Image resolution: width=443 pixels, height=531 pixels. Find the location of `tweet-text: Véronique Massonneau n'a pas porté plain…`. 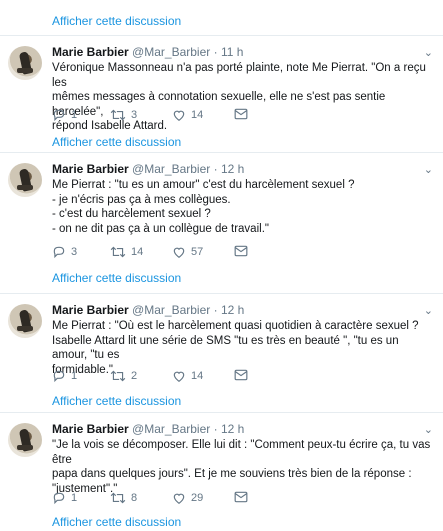

tweet-text: Véronique Massonneau n'a pas porté plain… is located at coordinates (242, 97).